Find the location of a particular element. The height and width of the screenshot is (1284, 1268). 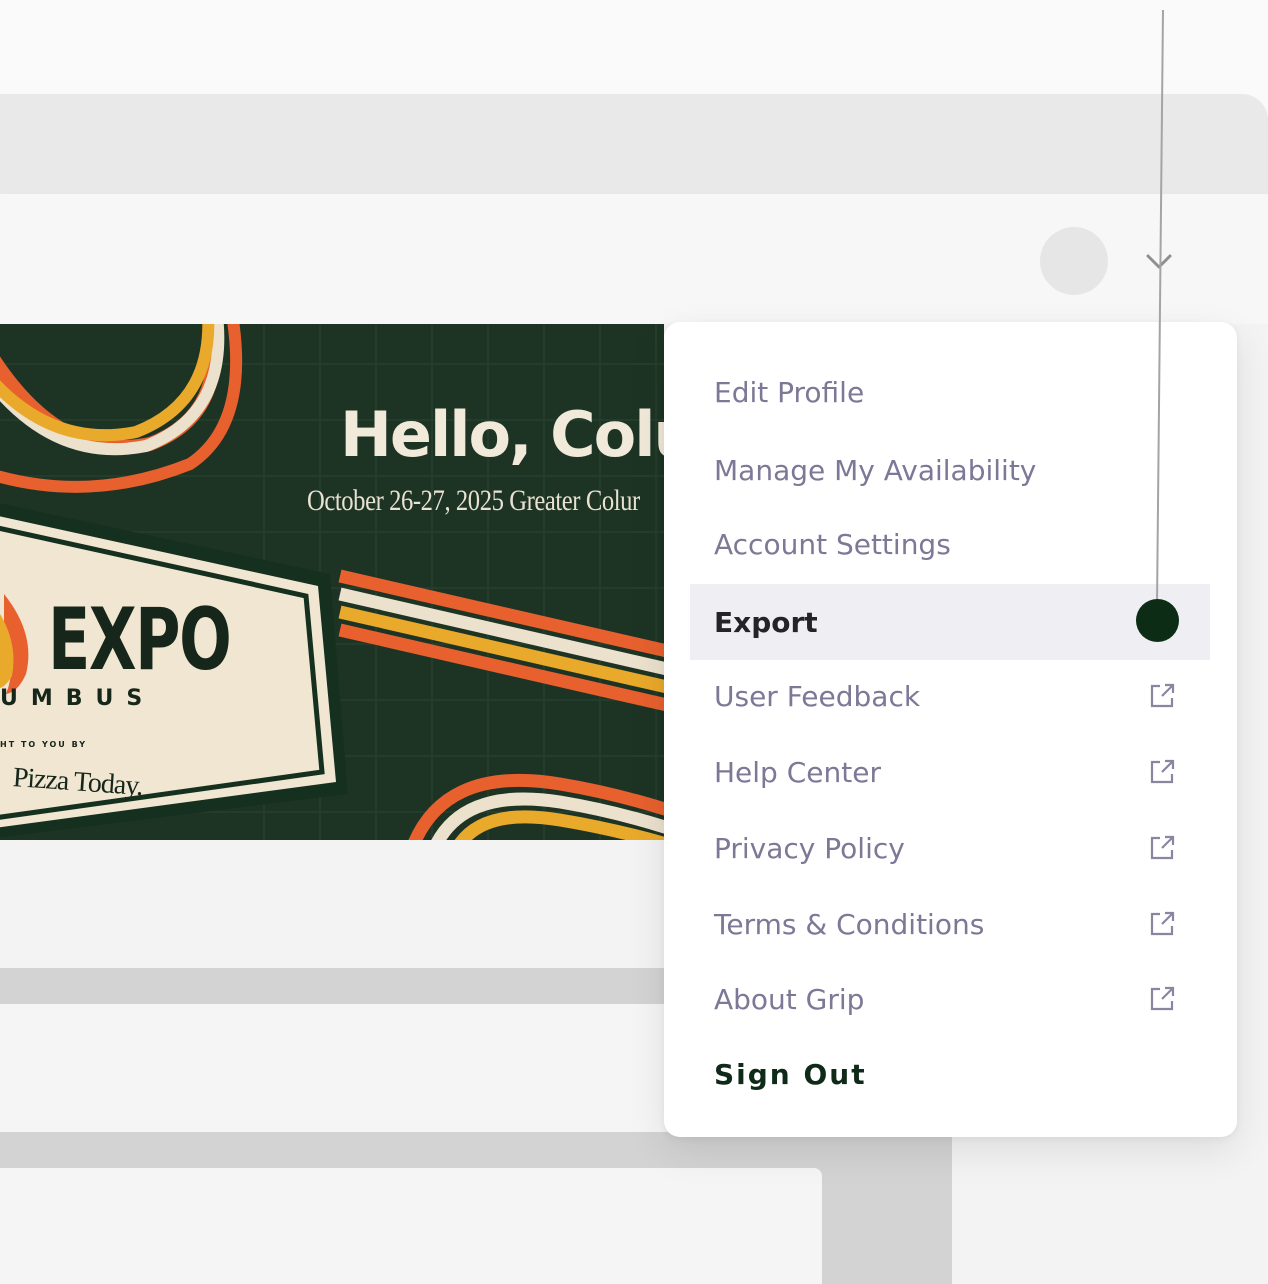

menu-item-label: Privacy Policy is located at coordinates (809, 848).